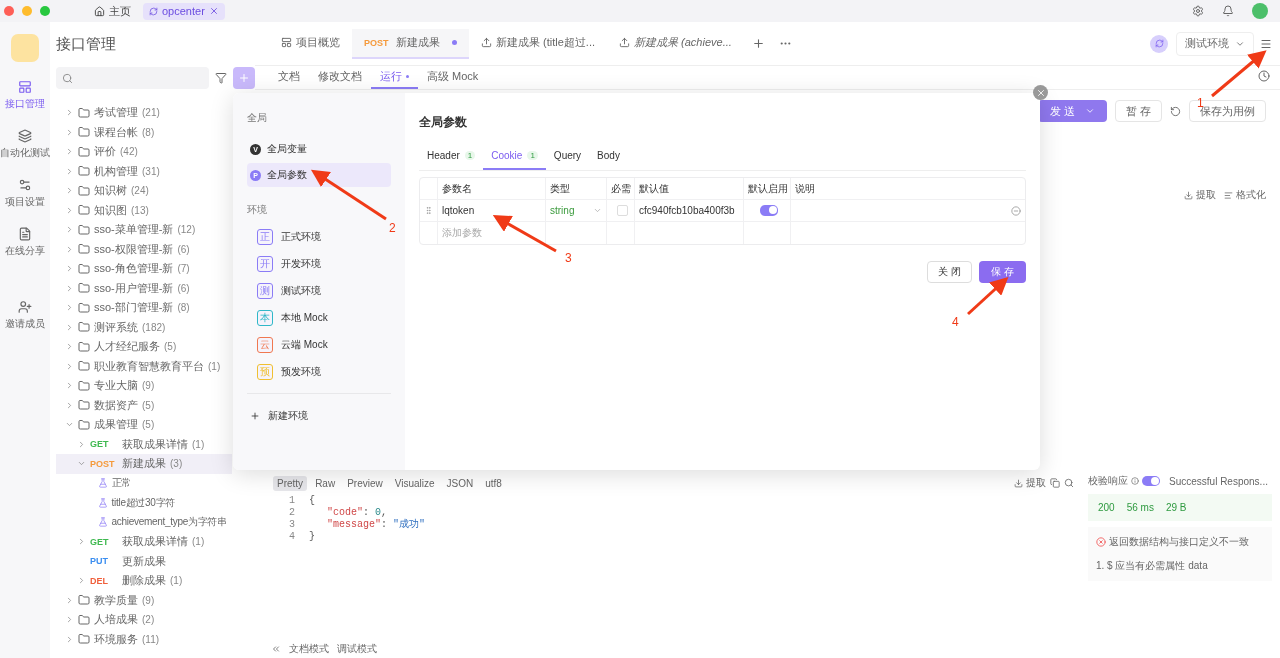 The height and width of the screenshot is (658, 1280). I want to click on tree-item: title超过30字符, so click(144, 503).